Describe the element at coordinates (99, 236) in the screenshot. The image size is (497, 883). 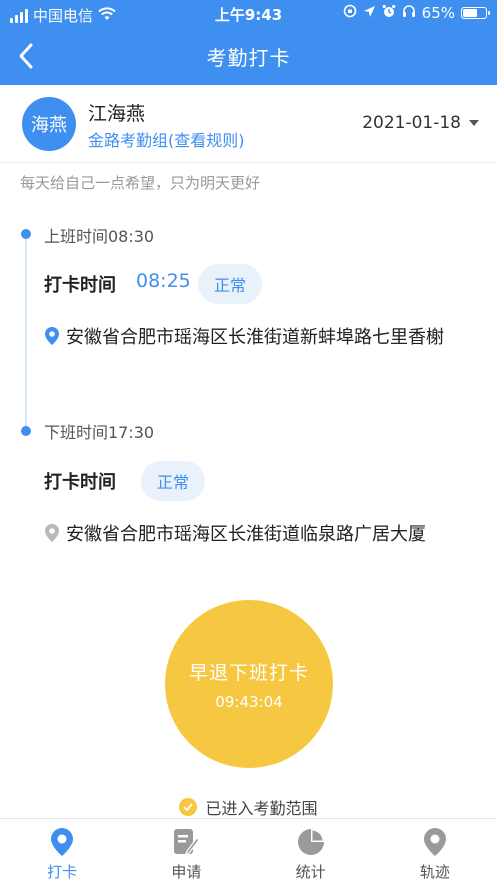
I see `checkin-shift-label: 上班时间08:30` at that location.